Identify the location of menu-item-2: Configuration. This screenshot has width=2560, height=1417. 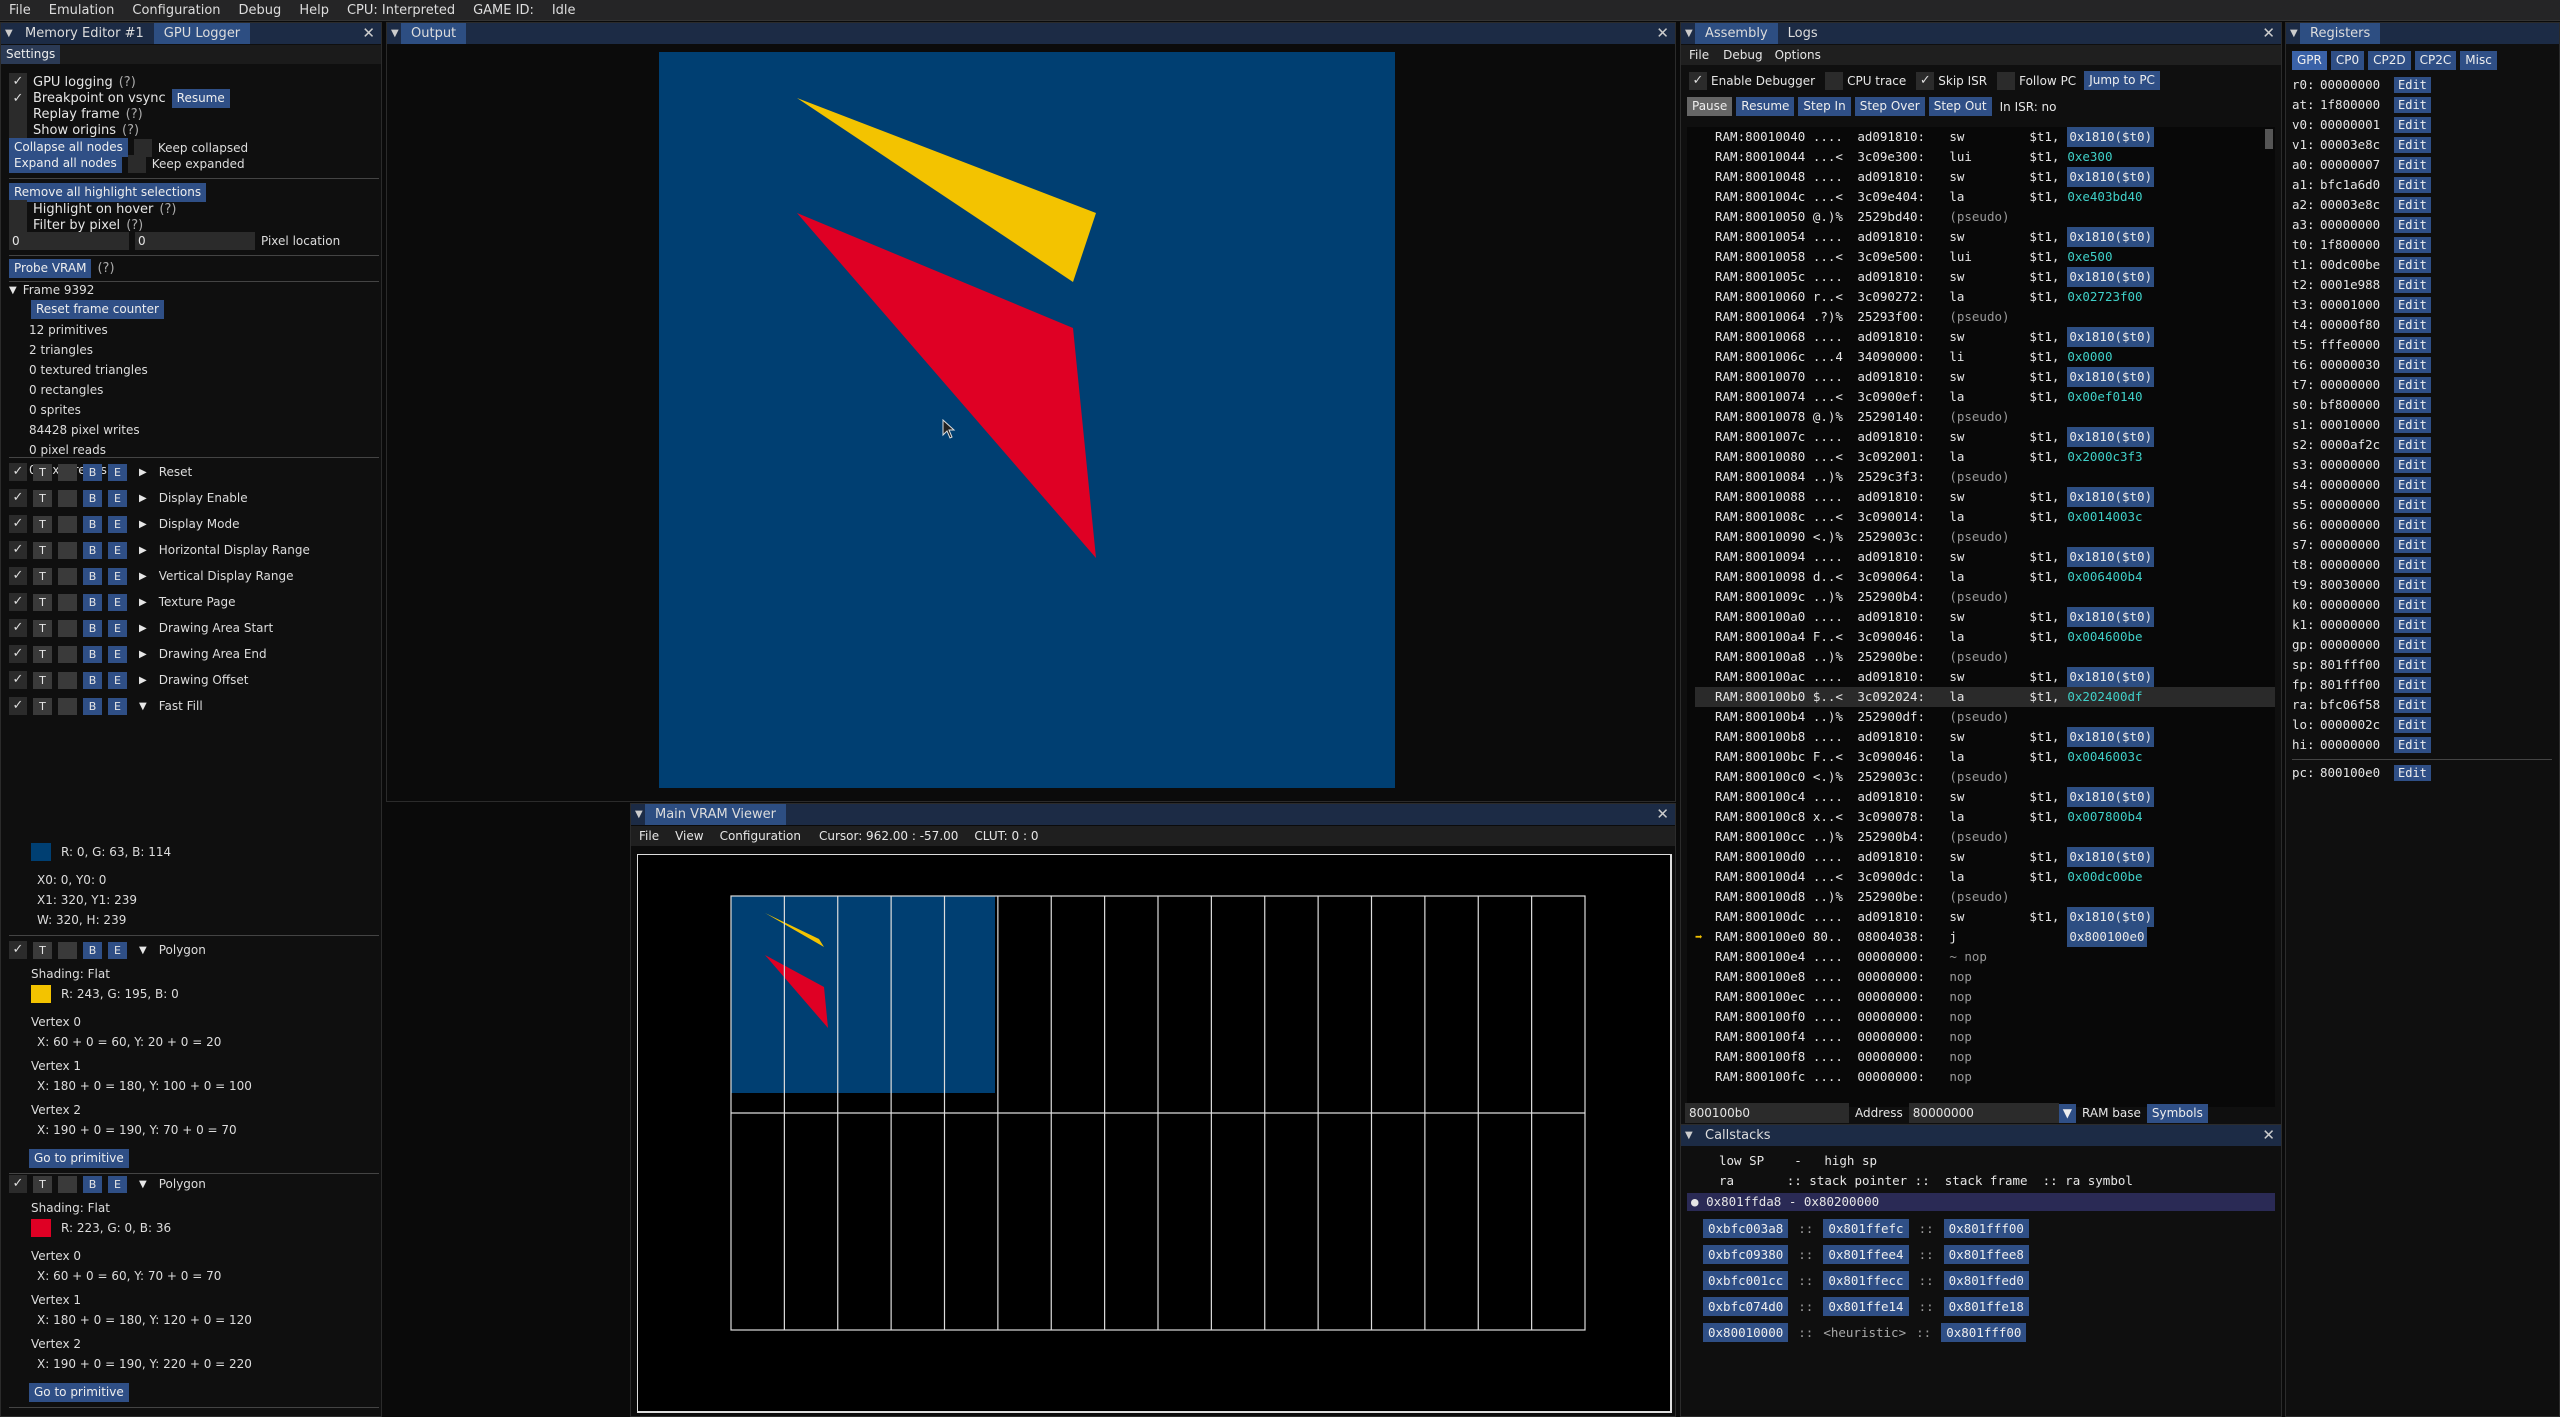
(176, 10).